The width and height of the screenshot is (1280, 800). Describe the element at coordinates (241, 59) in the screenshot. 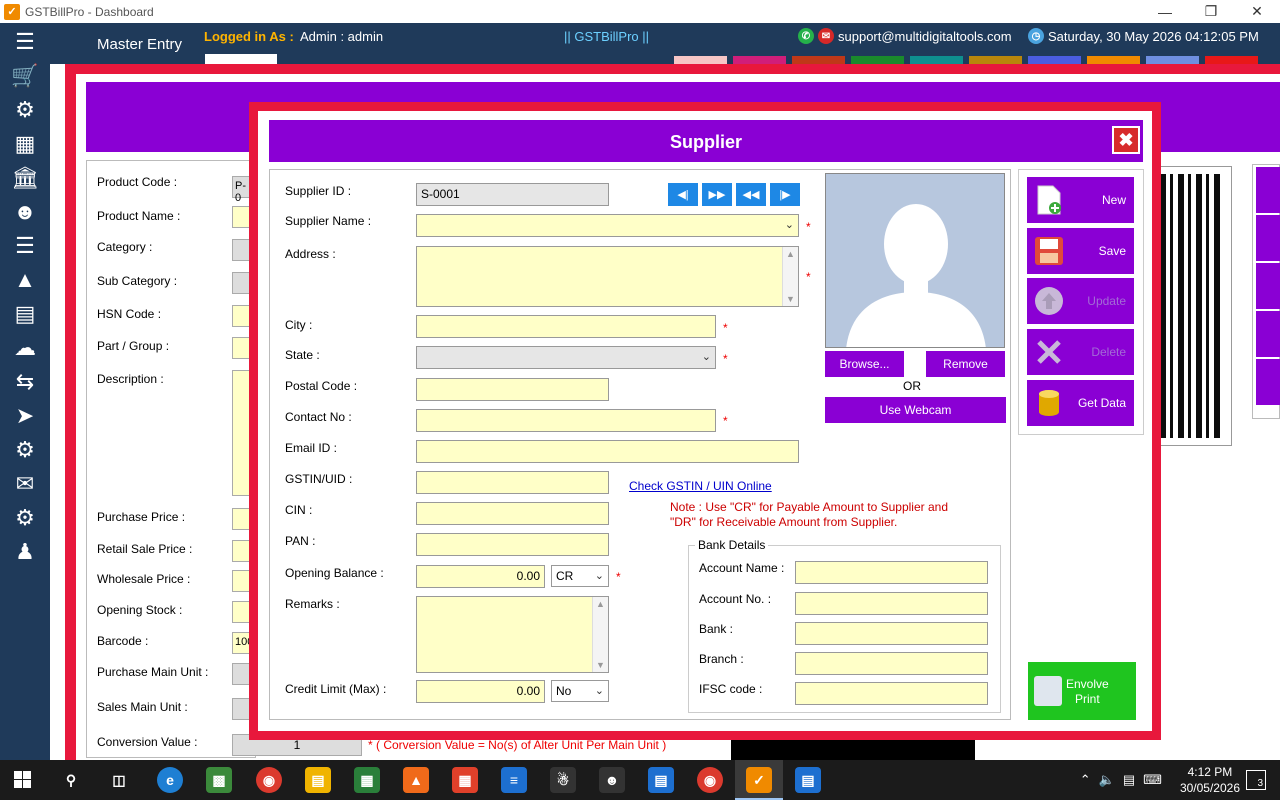

I see `header-tab` at that location.